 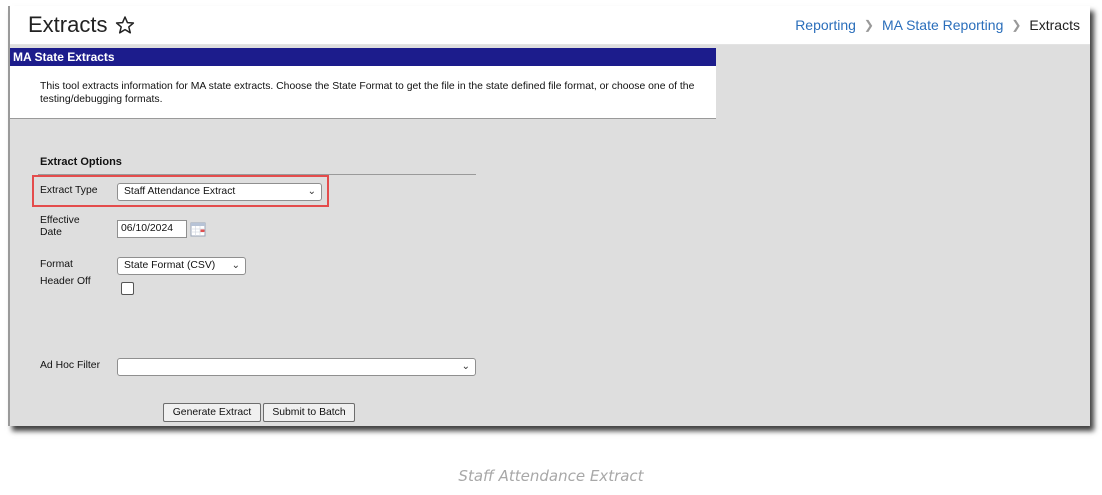 I want to click on page-title: Extracts, so click(x=68, y=24).